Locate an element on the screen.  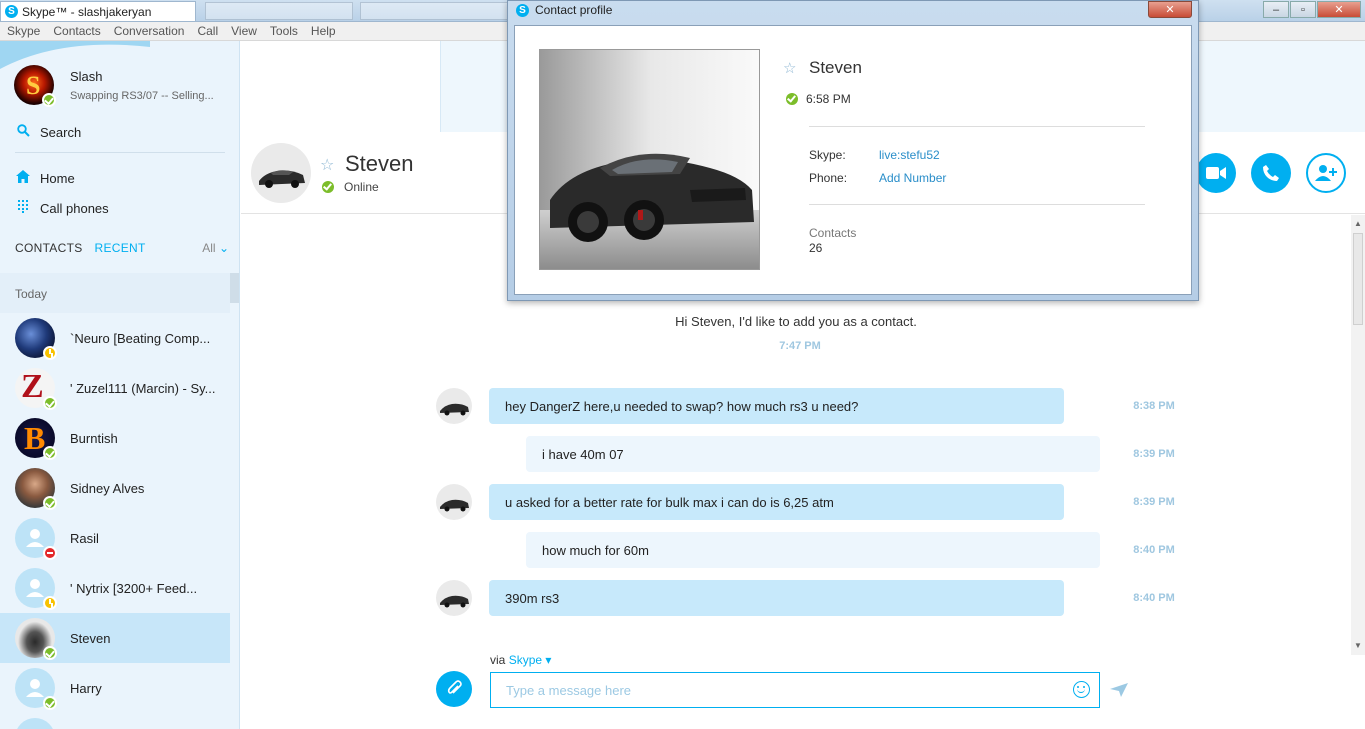
scroll-up-arrow-icon: ▲ is located at coordinates (1358, 223).